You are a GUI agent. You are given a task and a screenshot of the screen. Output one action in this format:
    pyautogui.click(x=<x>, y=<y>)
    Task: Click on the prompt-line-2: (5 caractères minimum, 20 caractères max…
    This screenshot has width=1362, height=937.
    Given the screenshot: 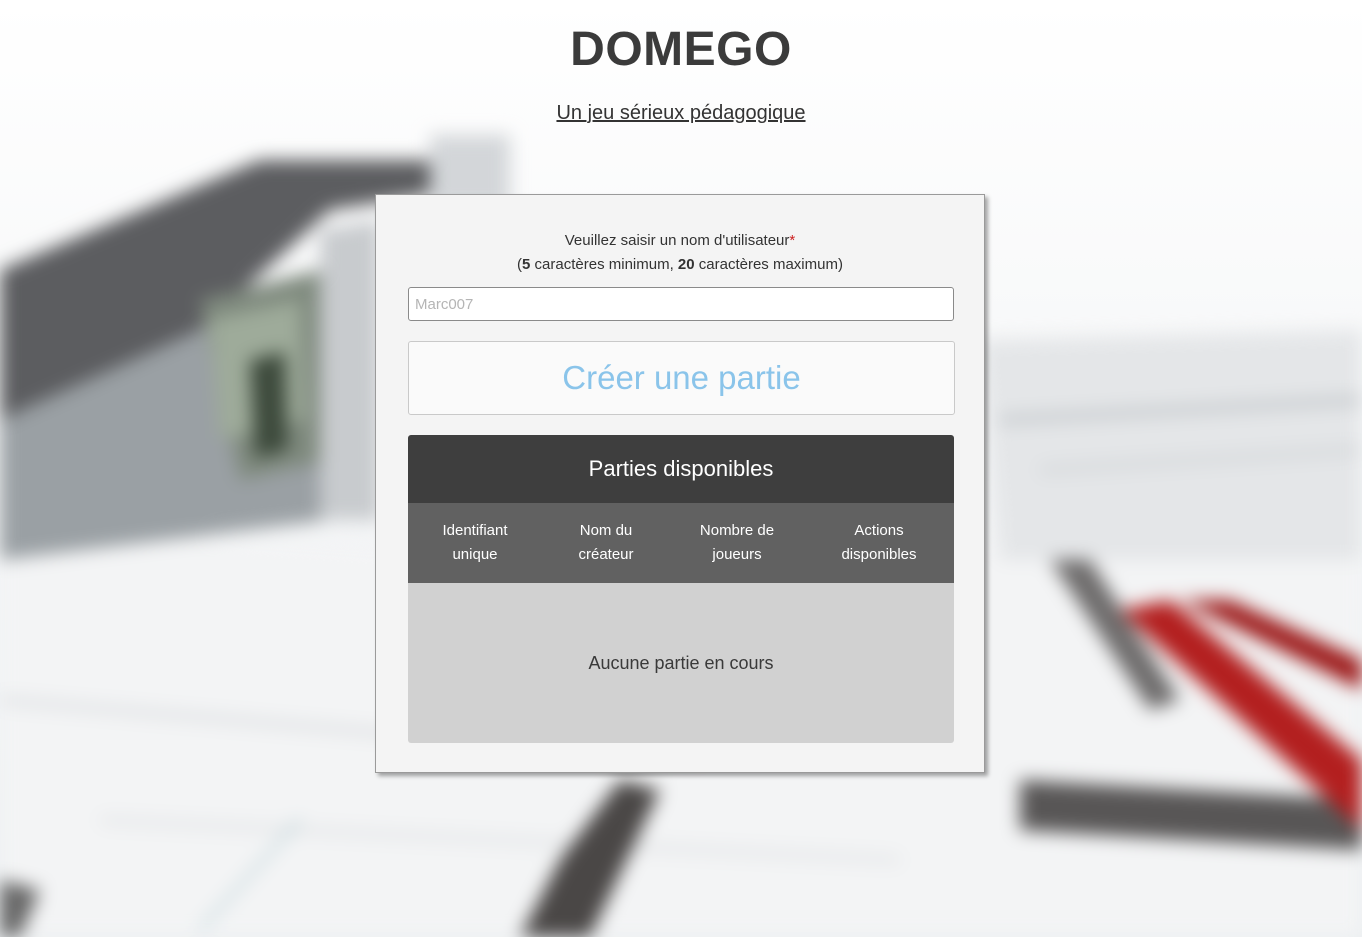 What is the action you would take?
    pyautogui.click(x=680, y=265)
    